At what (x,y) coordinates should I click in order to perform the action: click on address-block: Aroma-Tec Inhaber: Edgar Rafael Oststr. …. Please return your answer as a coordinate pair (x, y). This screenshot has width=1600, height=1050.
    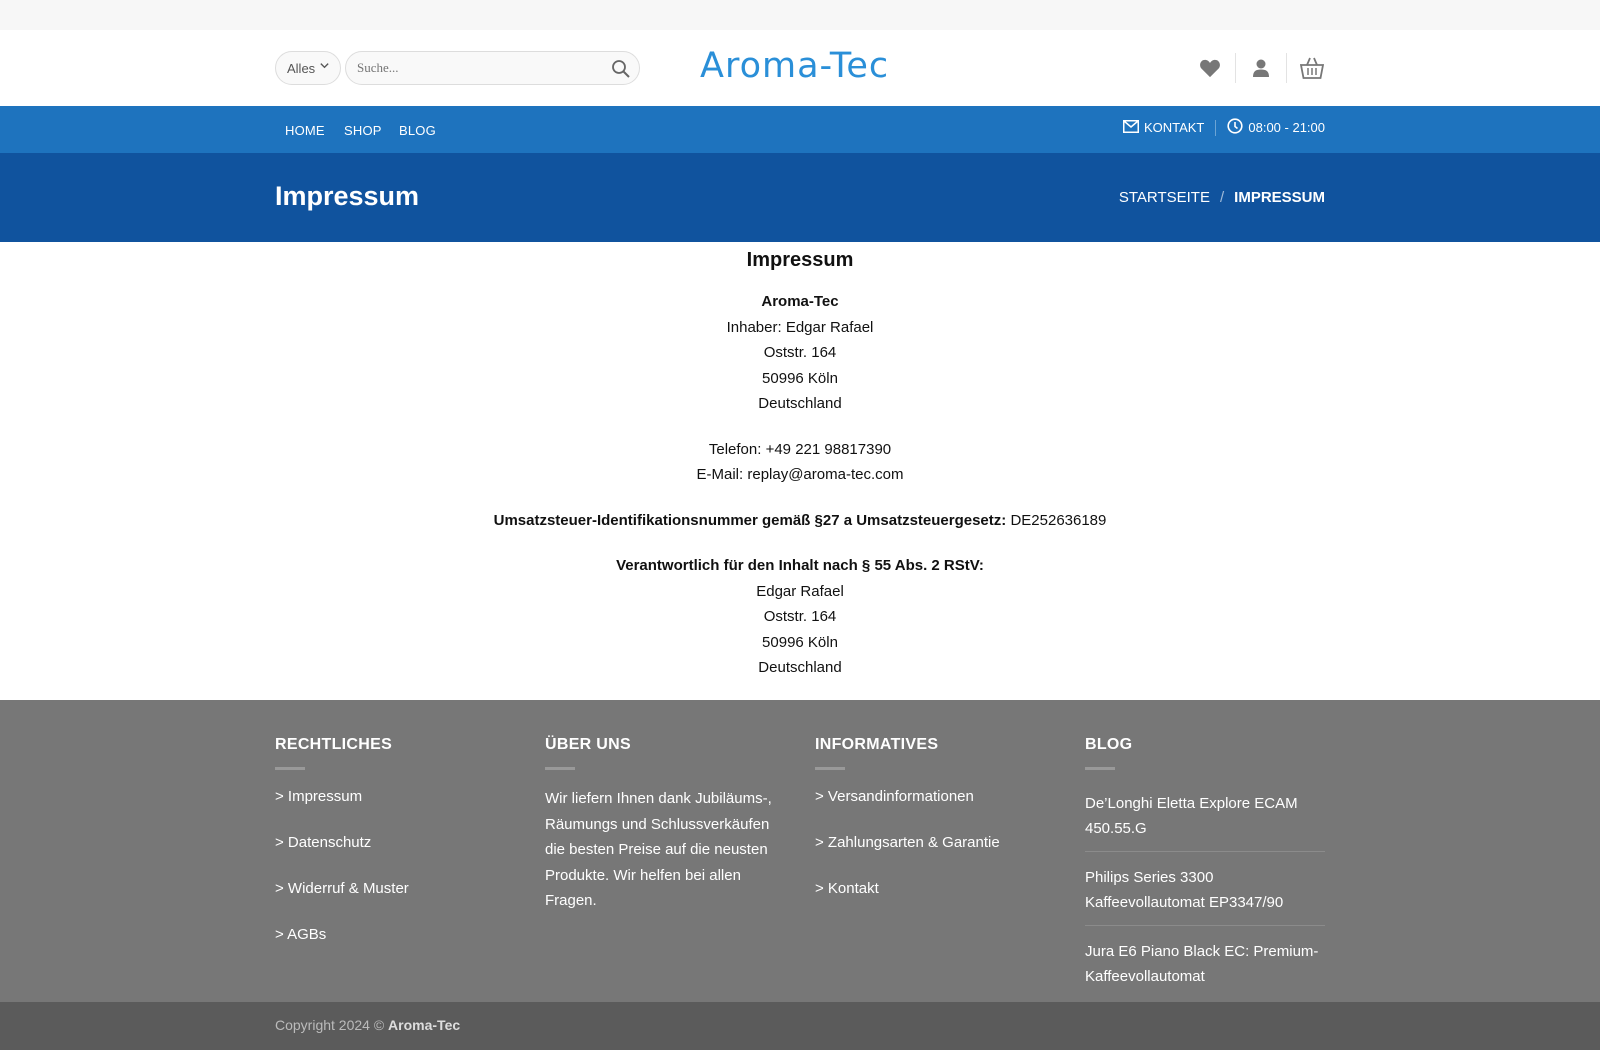
    Looking at the image, I should click on (800, 353).